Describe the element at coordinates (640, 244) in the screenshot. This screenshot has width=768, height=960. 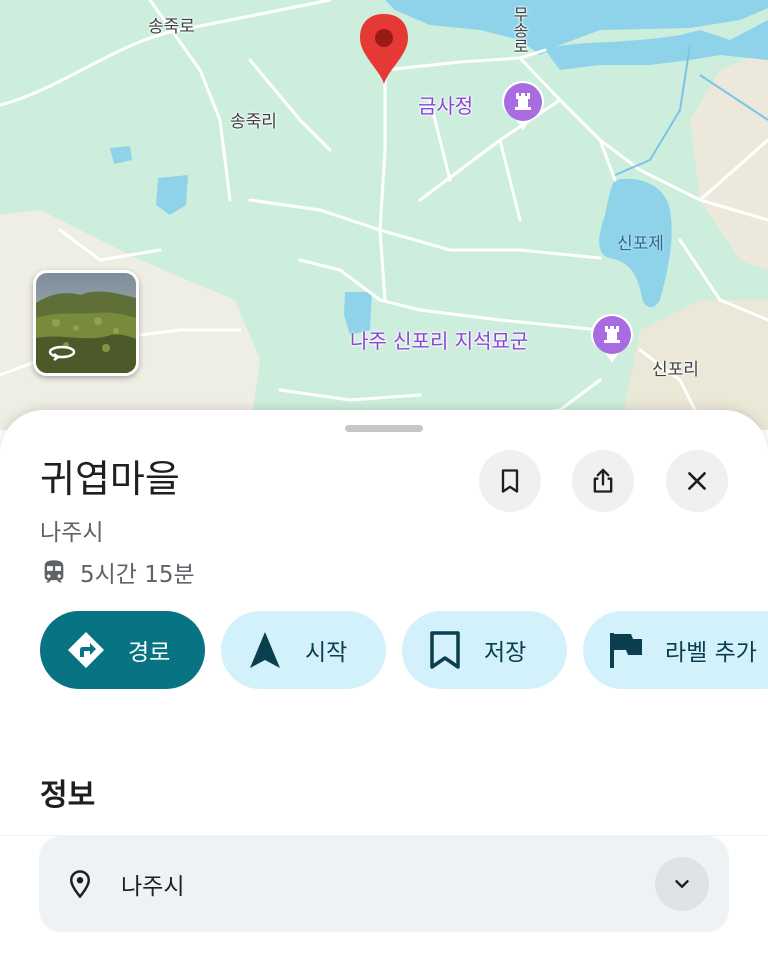
I see `reservoir-label: 신포제` at that location.